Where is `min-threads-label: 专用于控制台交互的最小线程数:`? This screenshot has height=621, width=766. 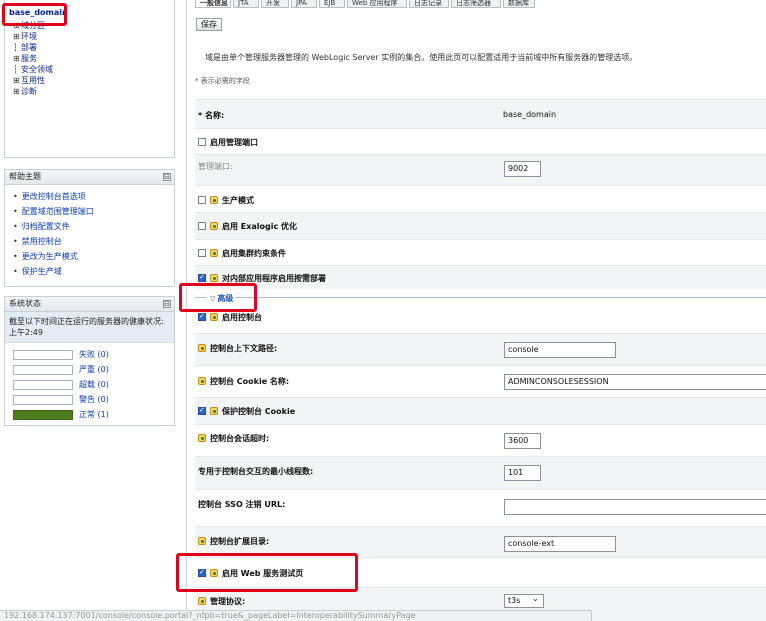
min-threads-label: 专用于控制台交互的最小线程数: is located at coordinates (256, 471).